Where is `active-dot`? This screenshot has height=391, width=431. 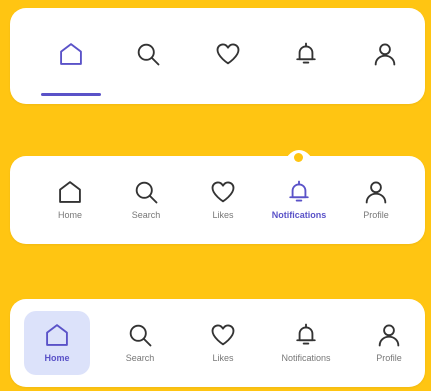 active-dot is located at coordinates (298, 157).